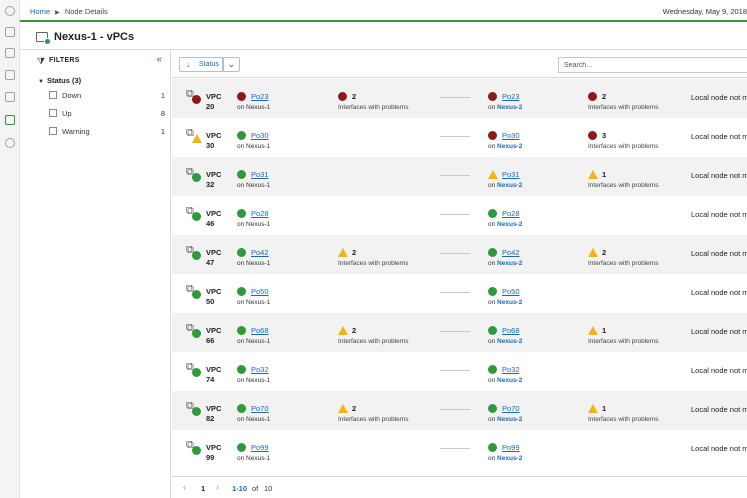 The width and height of the screenshot is (747, 498). What do you see at coordinates (40, 11) in the screenshot?
I see `breadcrumb-home-link: Home` at bounding box center [40, 11].